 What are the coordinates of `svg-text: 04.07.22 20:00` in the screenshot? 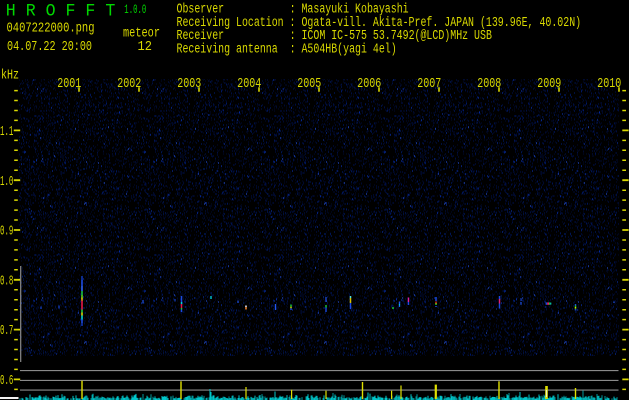 It's located at (49, 47).